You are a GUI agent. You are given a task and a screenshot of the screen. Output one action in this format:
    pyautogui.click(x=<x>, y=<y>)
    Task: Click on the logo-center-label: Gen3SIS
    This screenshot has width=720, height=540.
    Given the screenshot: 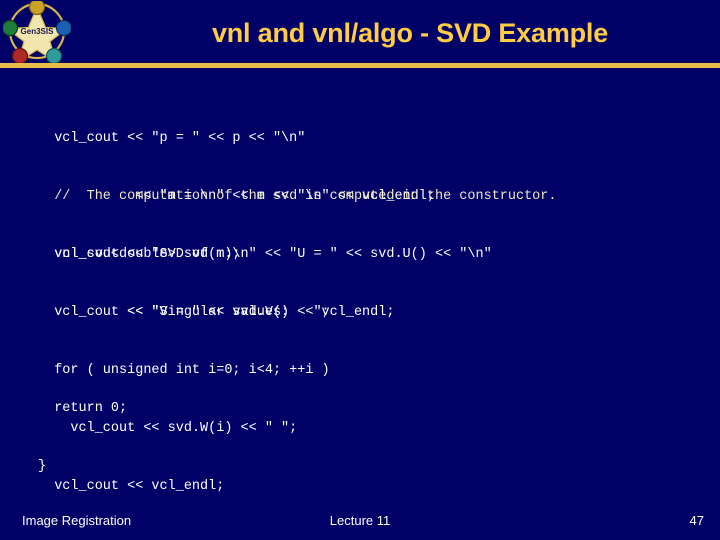 What is the action you would take?
    pyautogui.click(x=38, y=31)
    